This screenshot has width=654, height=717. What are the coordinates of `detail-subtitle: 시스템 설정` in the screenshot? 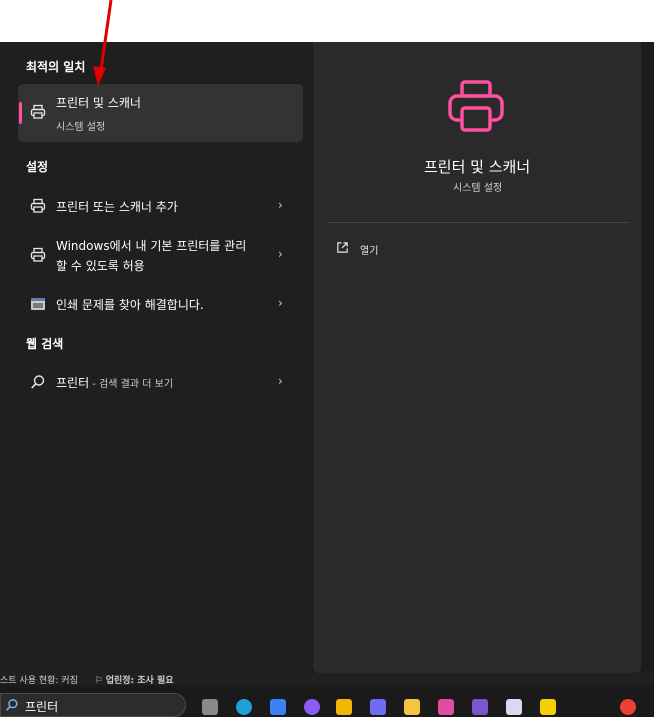 It's located at (478, 188).